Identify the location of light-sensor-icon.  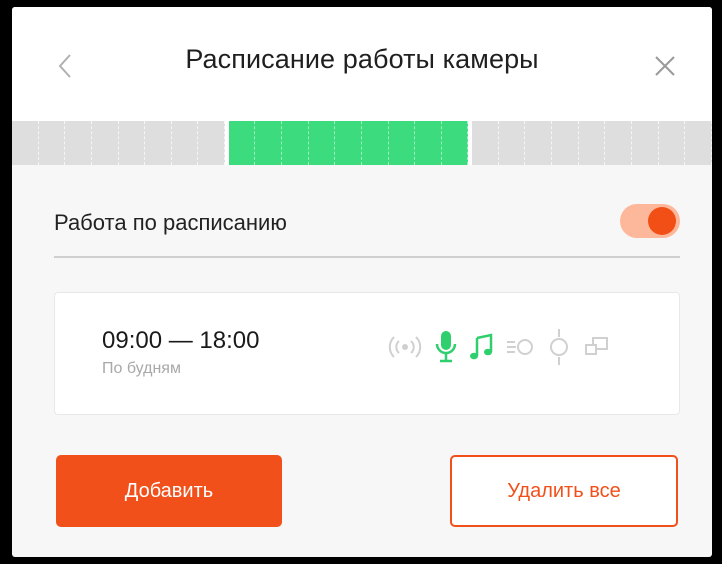
(559, 347).